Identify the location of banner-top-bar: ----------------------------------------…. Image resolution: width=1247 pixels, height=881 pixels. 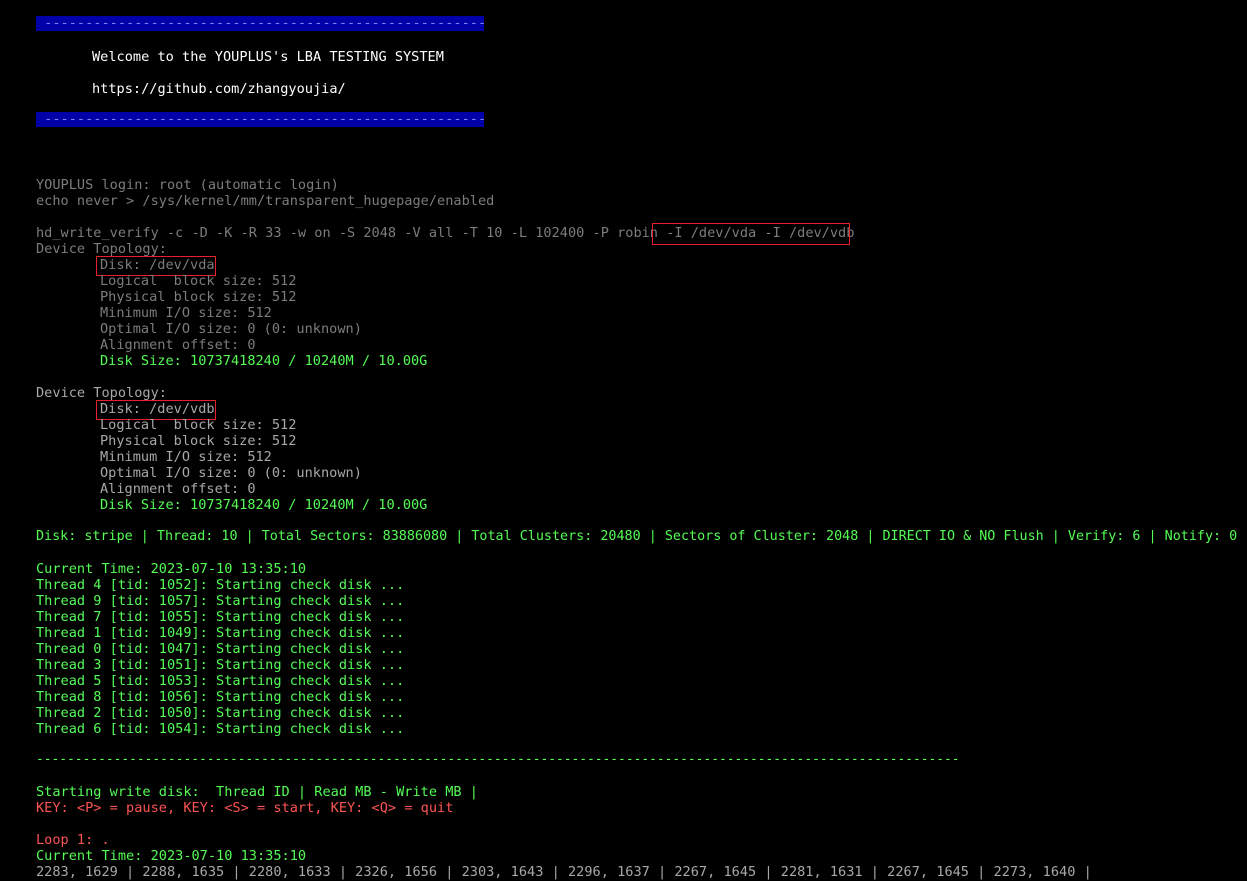
(260, 23).